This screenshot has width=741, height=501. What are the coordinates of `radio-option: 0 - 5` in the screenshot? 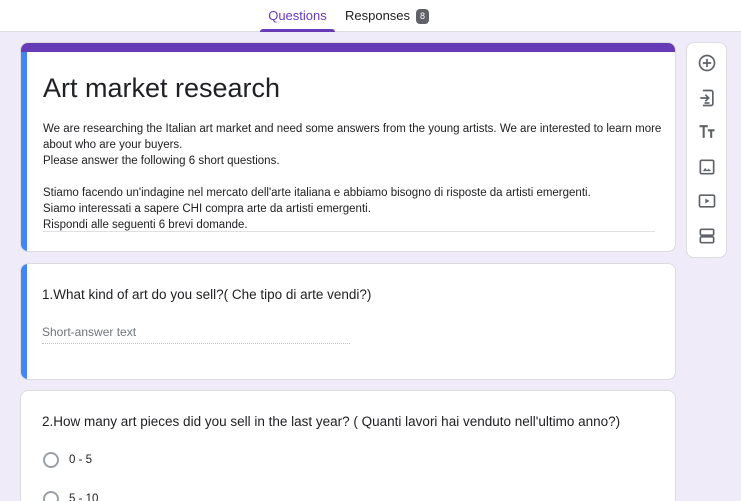 It's located at (193, 461).